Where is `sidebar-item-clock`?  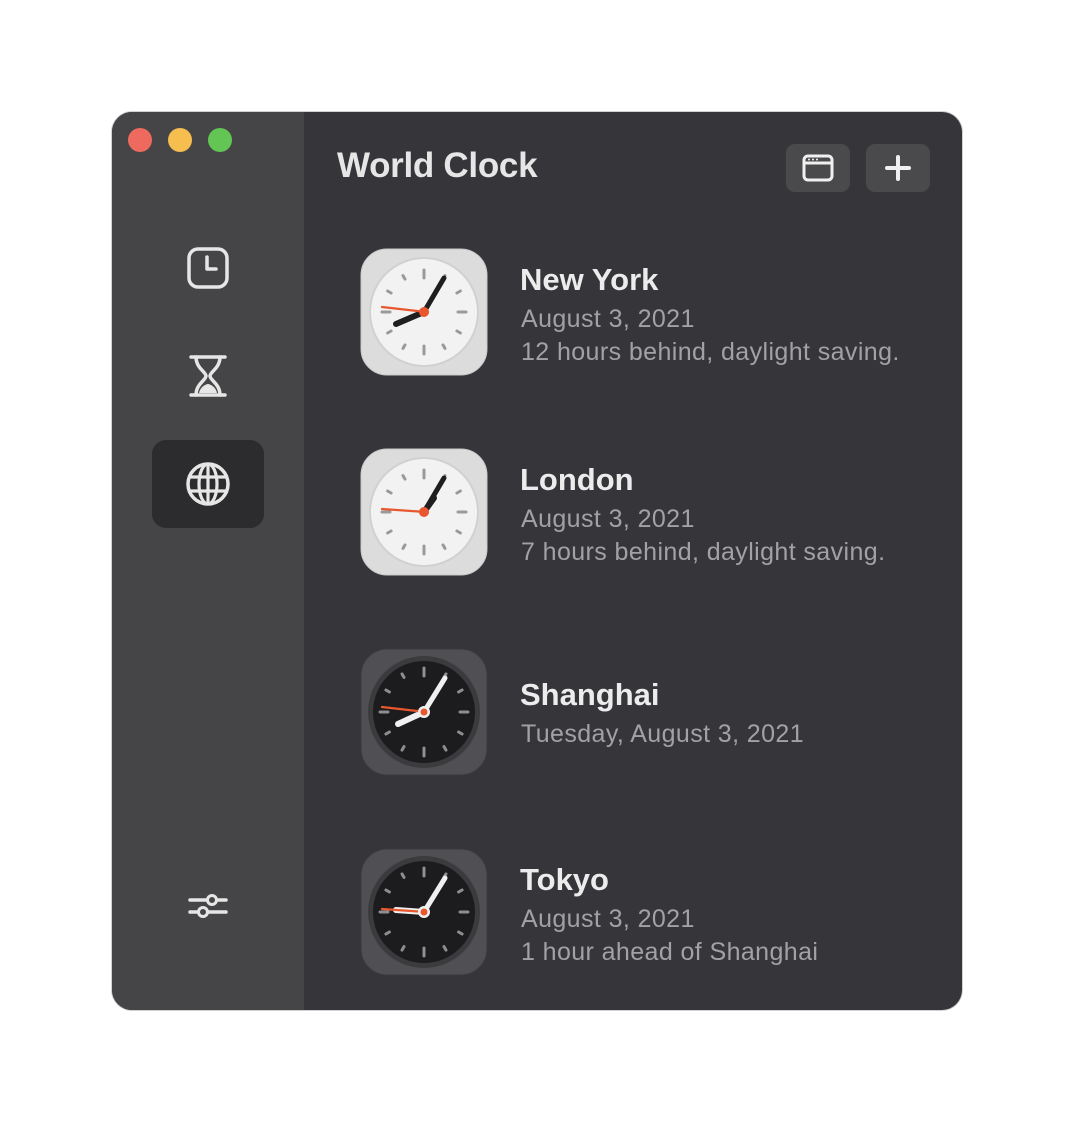
sidebar-item-clock is located at coordinates (208, 268).